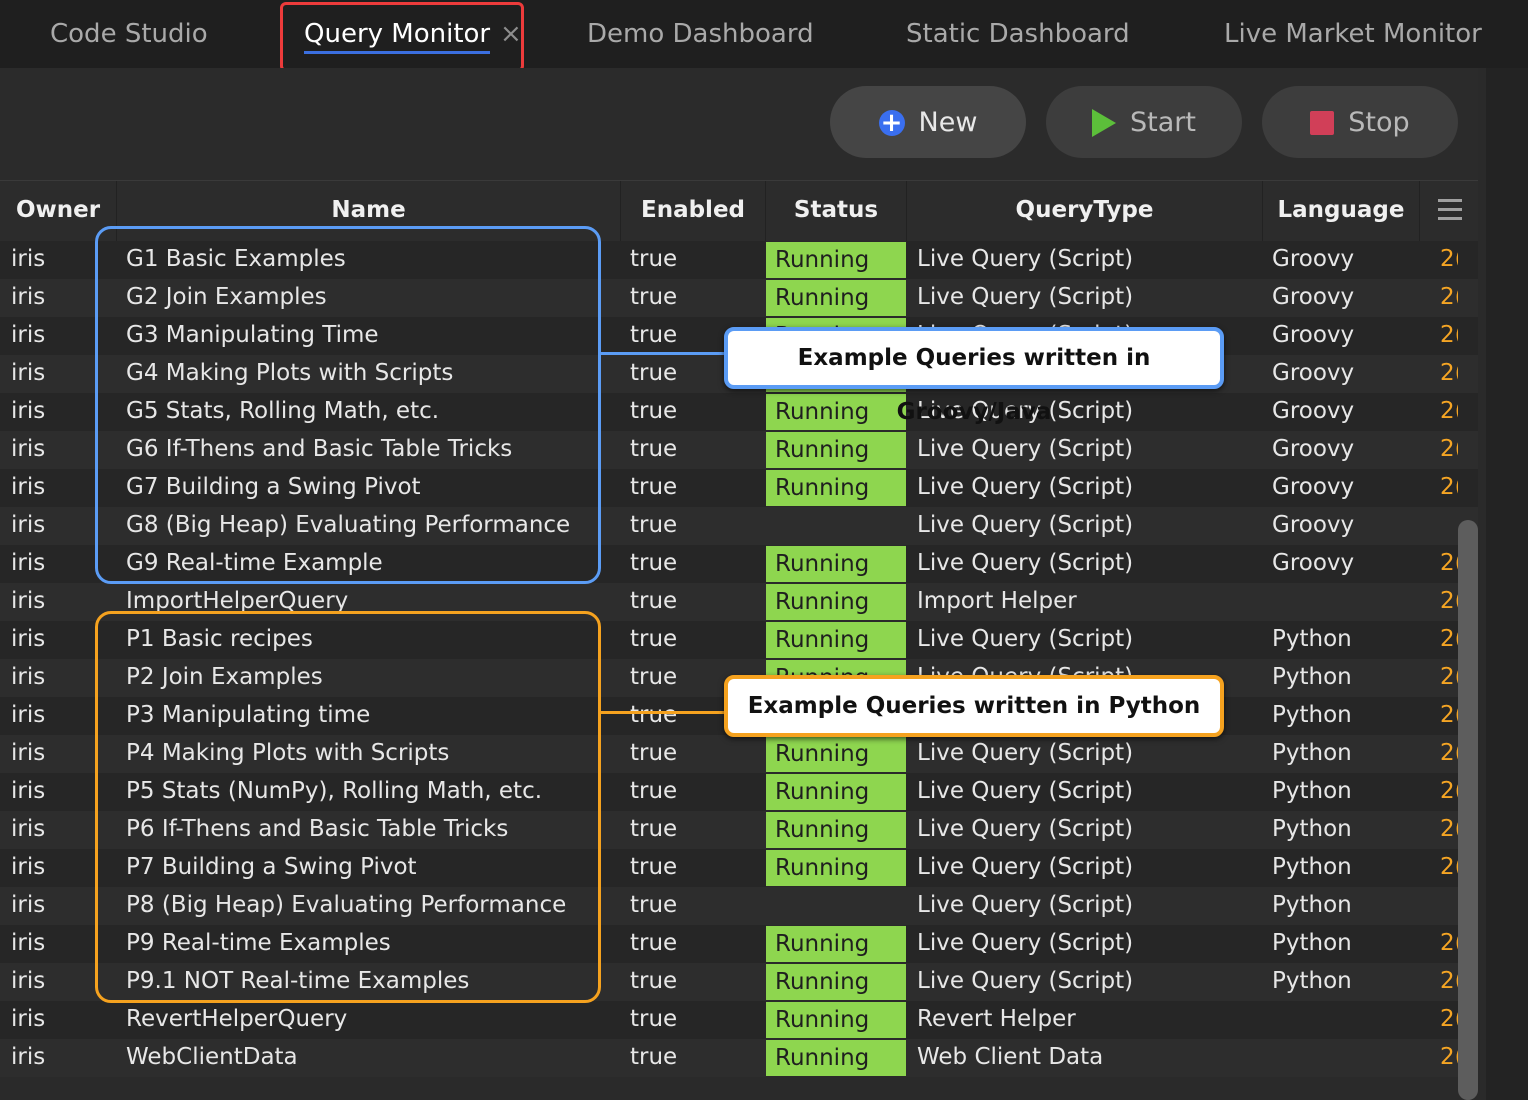 The image size is (1528, 1100). I want to click on column-header-status: Status, so click(836, 211).